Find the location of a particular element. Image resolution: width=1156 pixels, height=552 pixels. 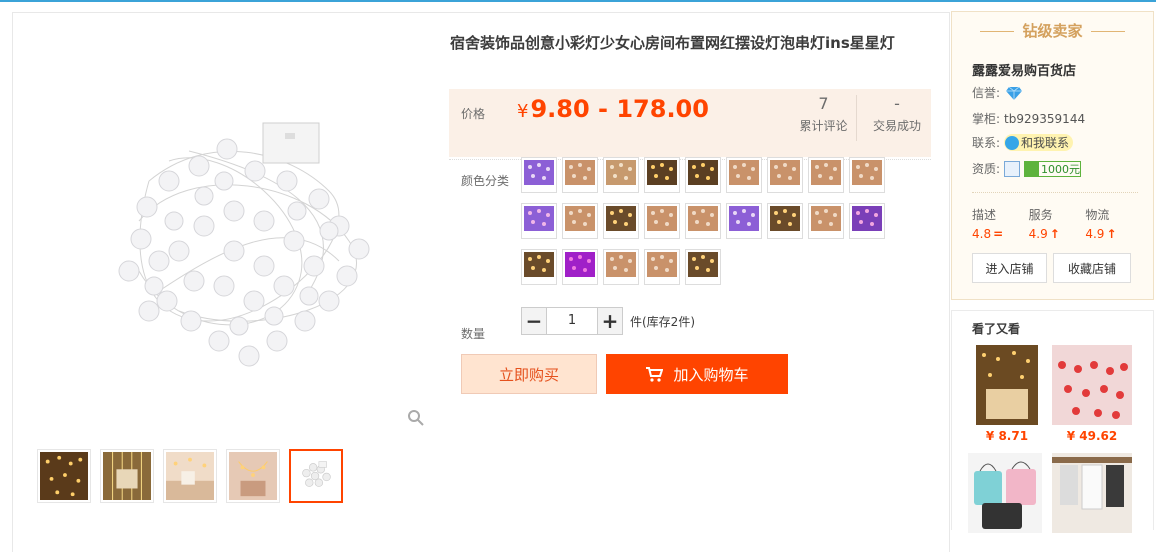

price-range: 9.80 - 178.00 is located at coordinates (619, 109).